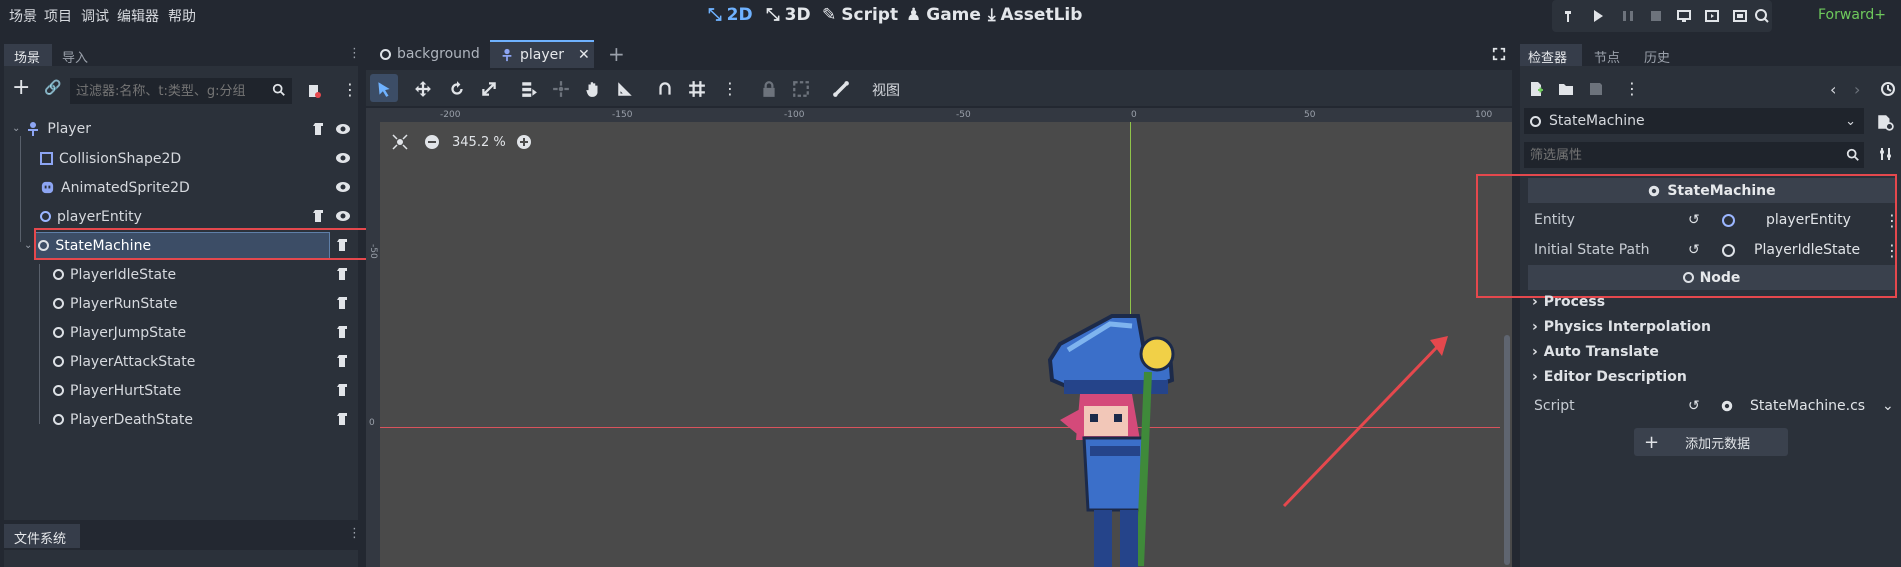 Image resolution: width=1901 pixels, height=567 pixels. What do you see at coordinates (1762, 16) in the screenshot?
I see `movie-icon` at bounding box center [1762, 16].